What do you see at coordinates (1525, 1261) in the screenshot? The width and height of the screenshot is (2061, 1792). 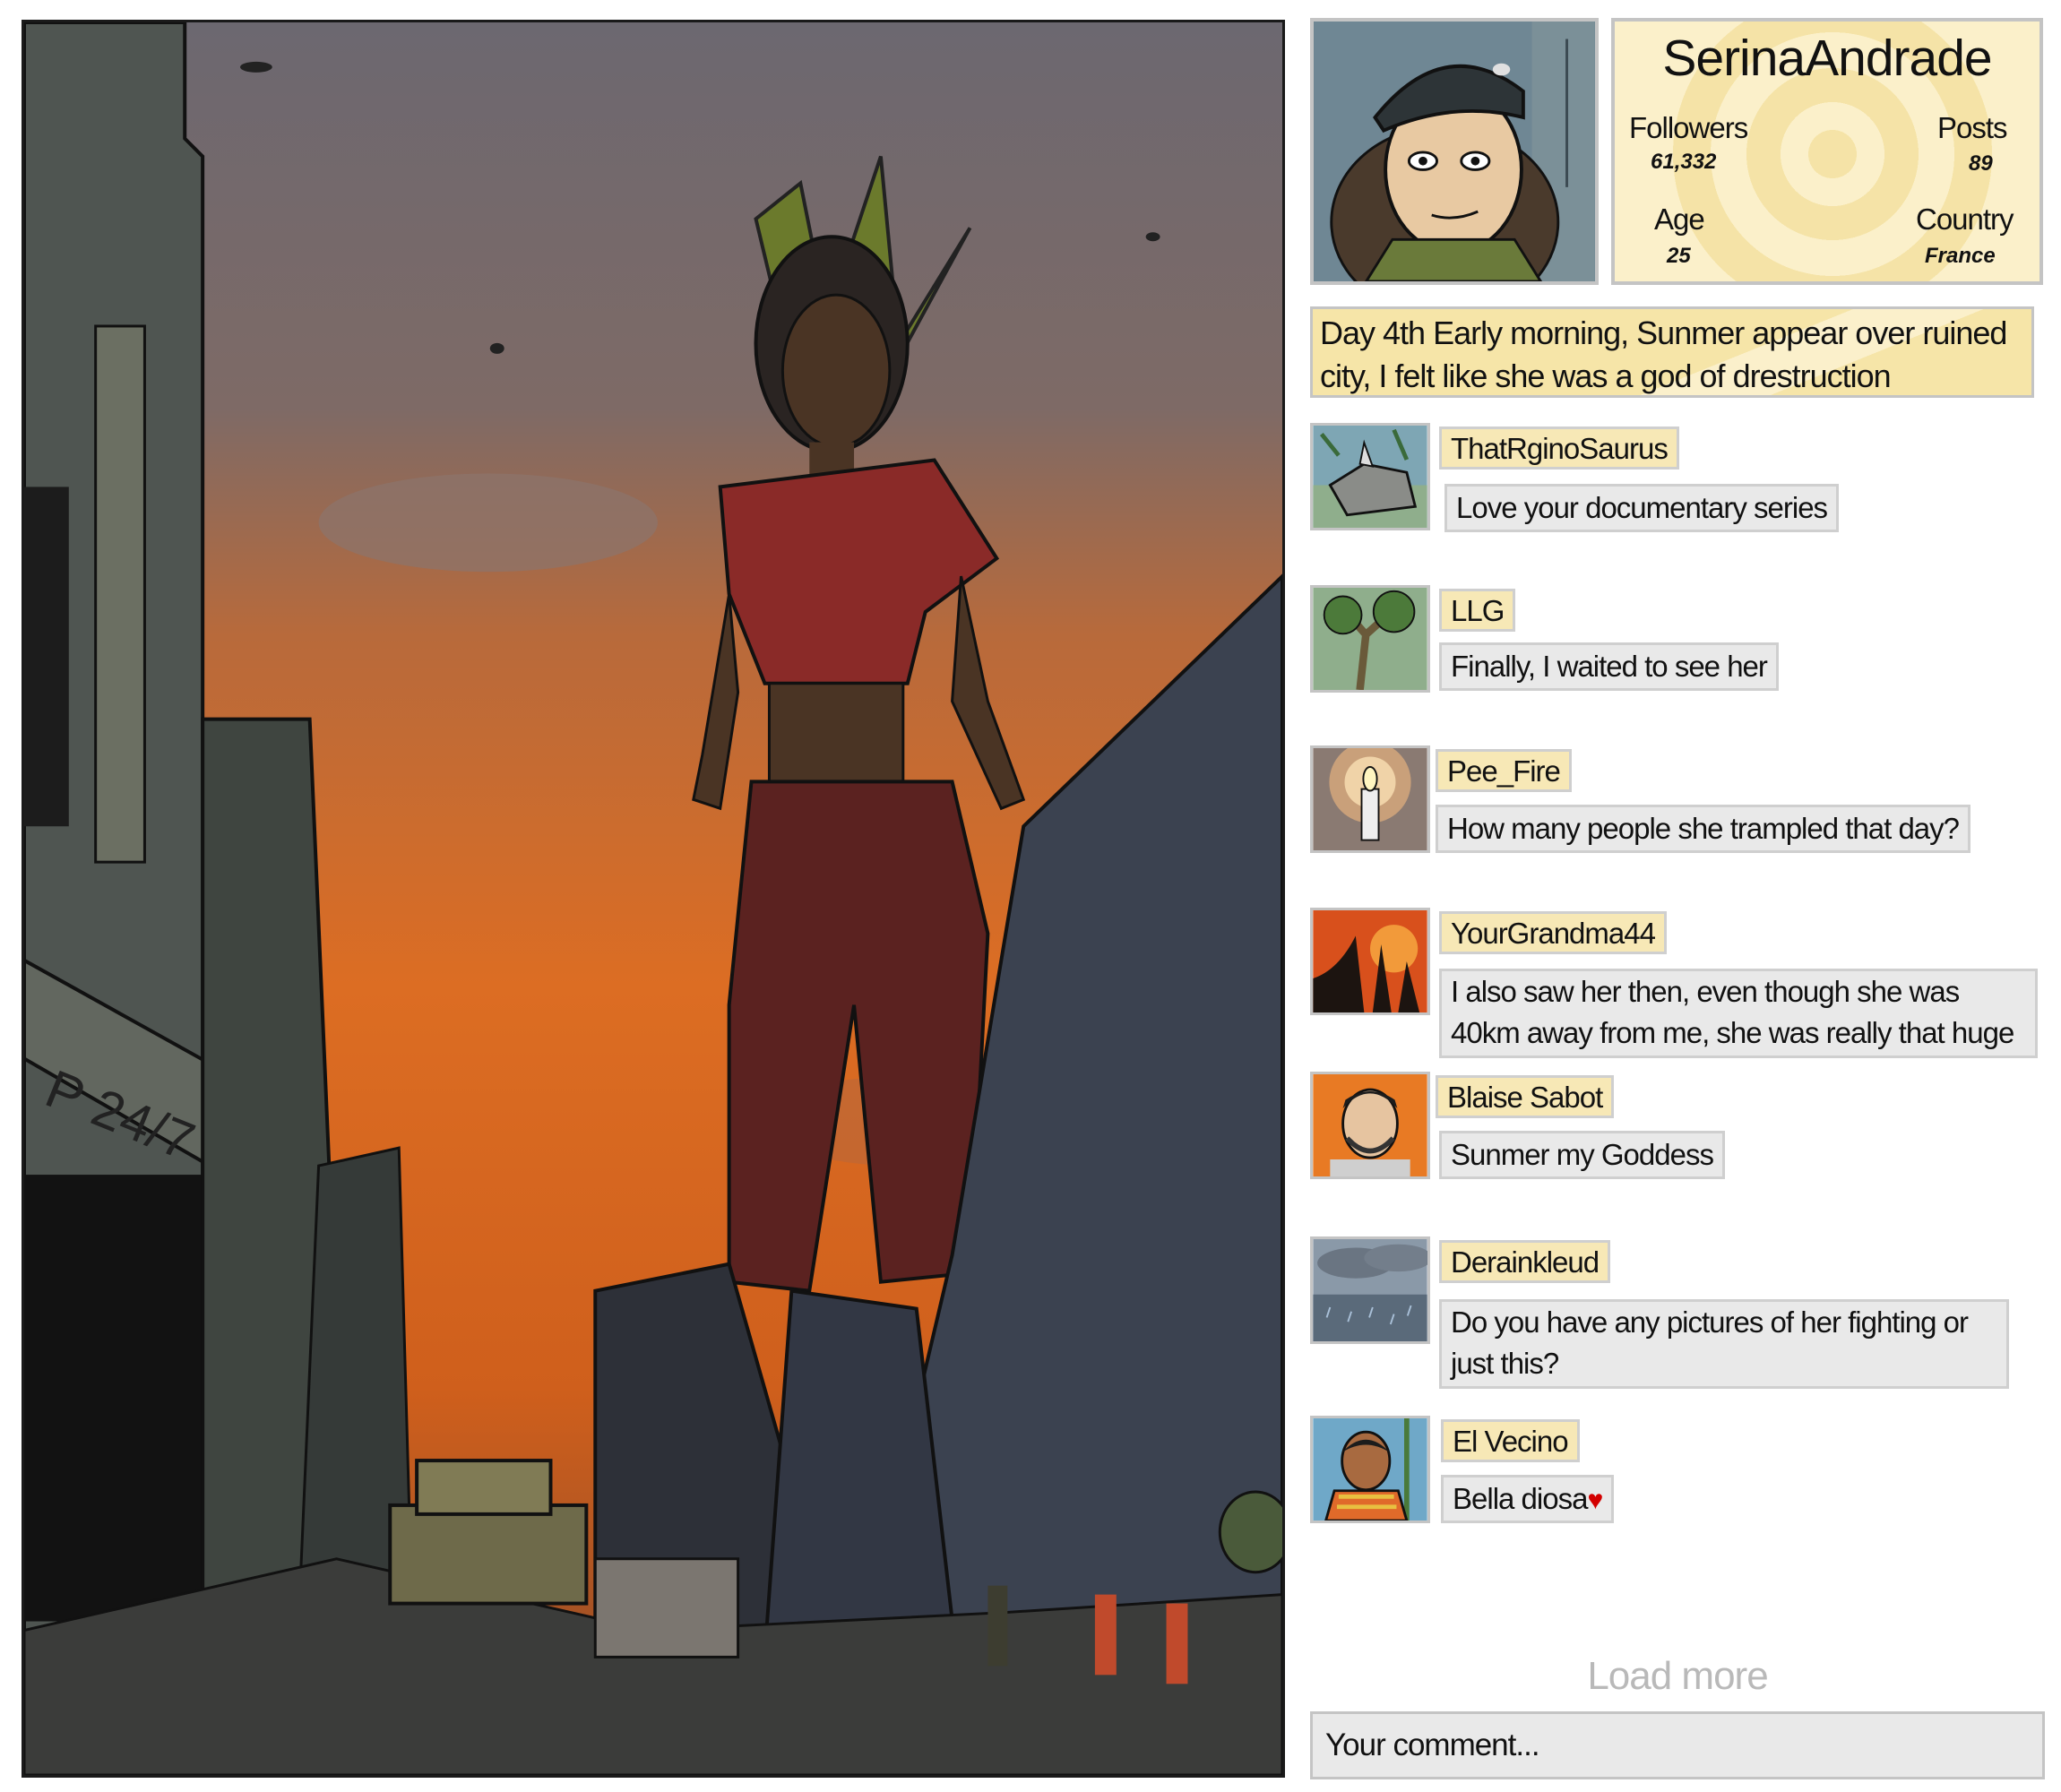 I see `comment-username: Derainkleud` at bounding box center [1525, 1261].